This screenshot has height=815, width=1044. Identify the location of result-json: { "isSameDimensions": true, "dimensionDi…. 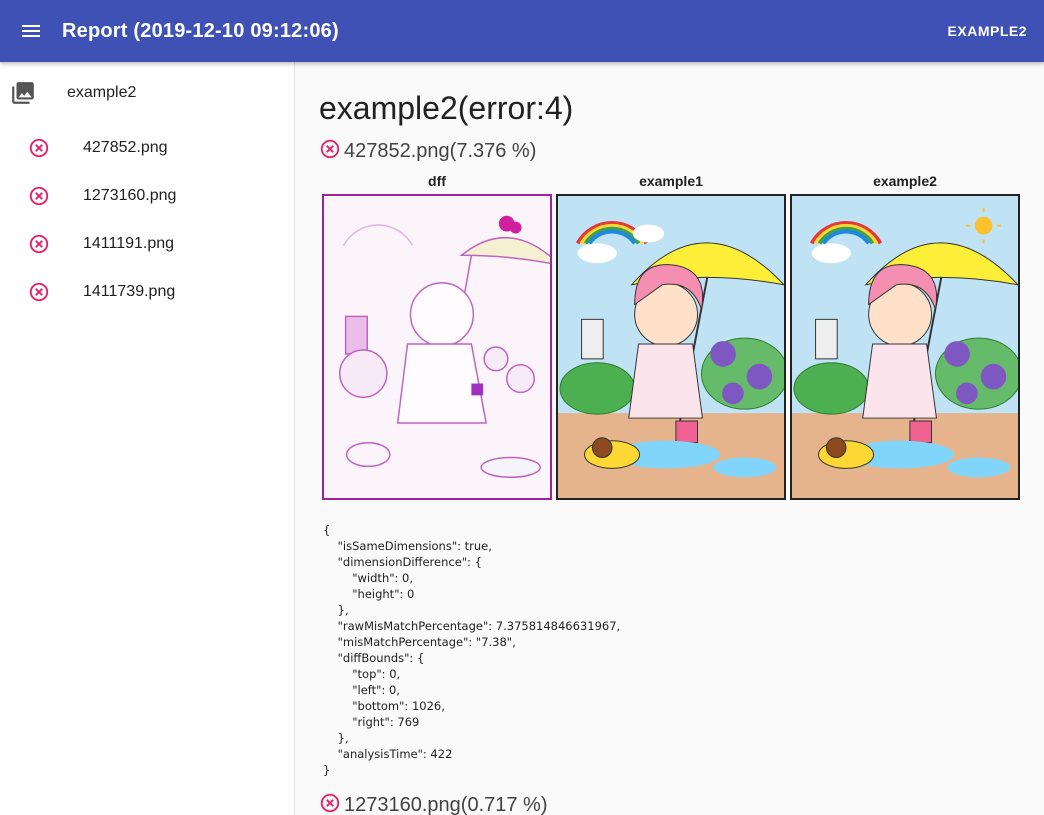
(472, 650).